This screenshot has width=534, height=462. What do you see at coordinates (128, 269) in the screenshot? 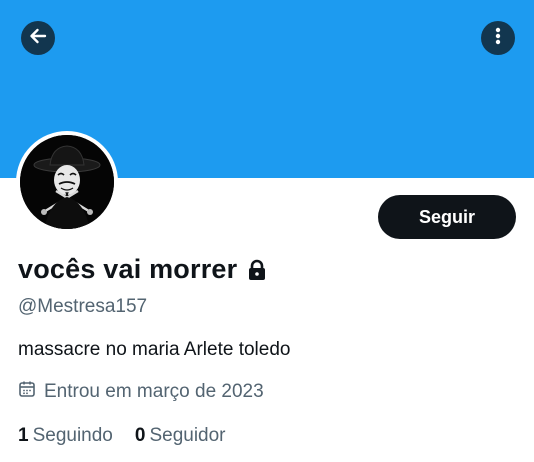
I see `display-name: vocês vai morrer` at bounding box center [128, 269].